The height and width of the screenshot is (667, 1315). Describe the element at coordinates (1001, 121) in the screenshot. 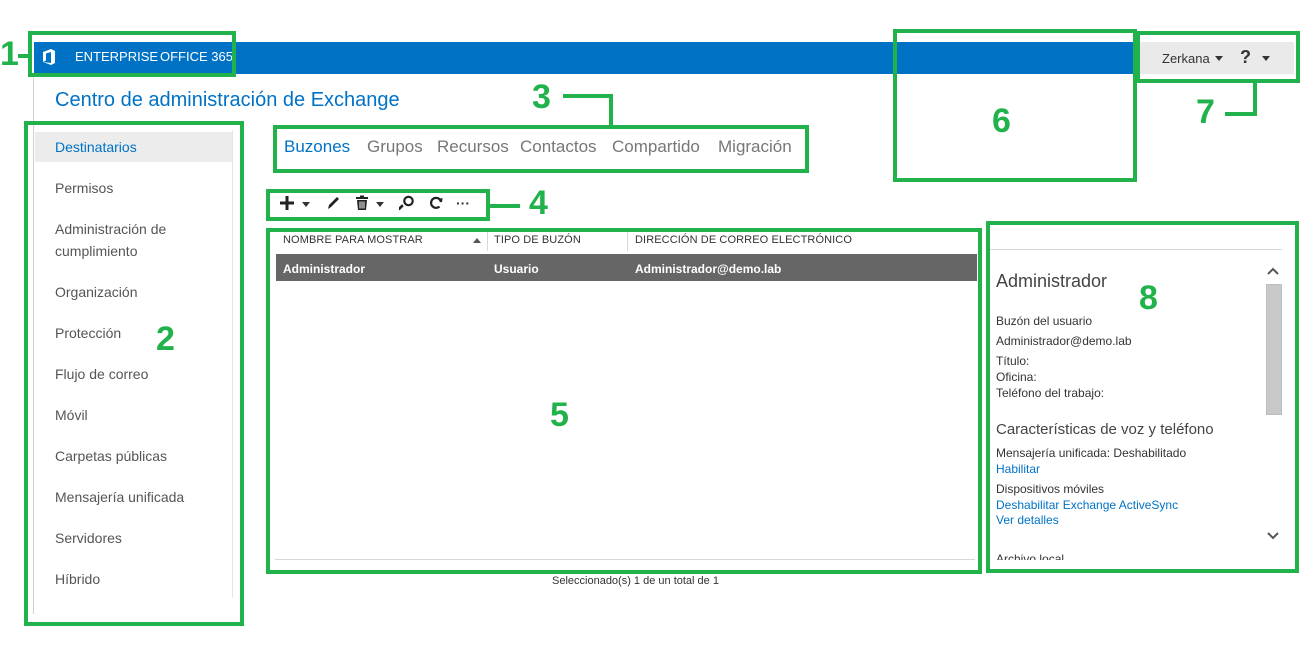

I see `annotation-number-6: 6` at that location.